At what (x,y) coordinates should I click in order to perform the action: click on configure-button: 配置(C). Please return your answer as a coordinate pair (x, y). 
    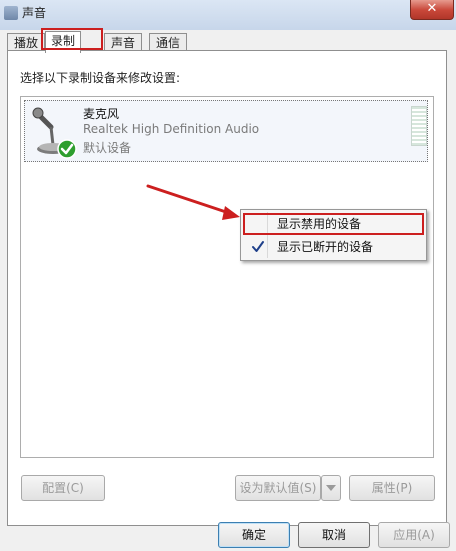
    Looking at the image, I should click on (63, 488).